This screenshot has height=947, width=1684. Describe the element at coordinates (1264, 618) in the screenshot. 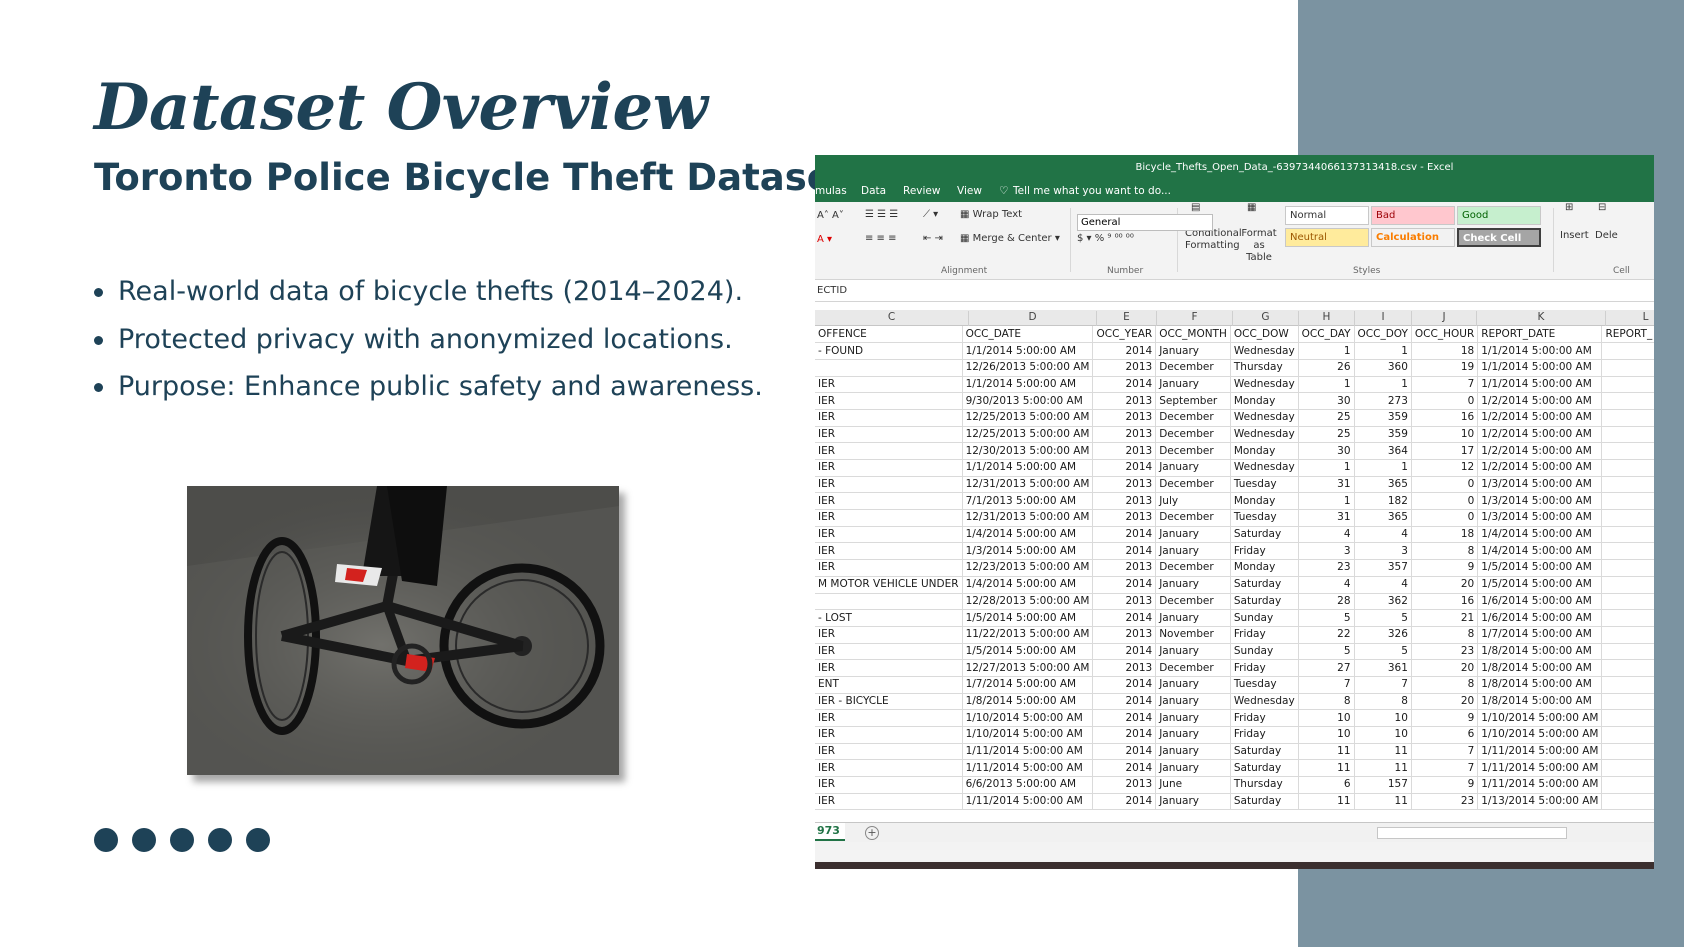

I see `table-cell: Sunday` at that location.